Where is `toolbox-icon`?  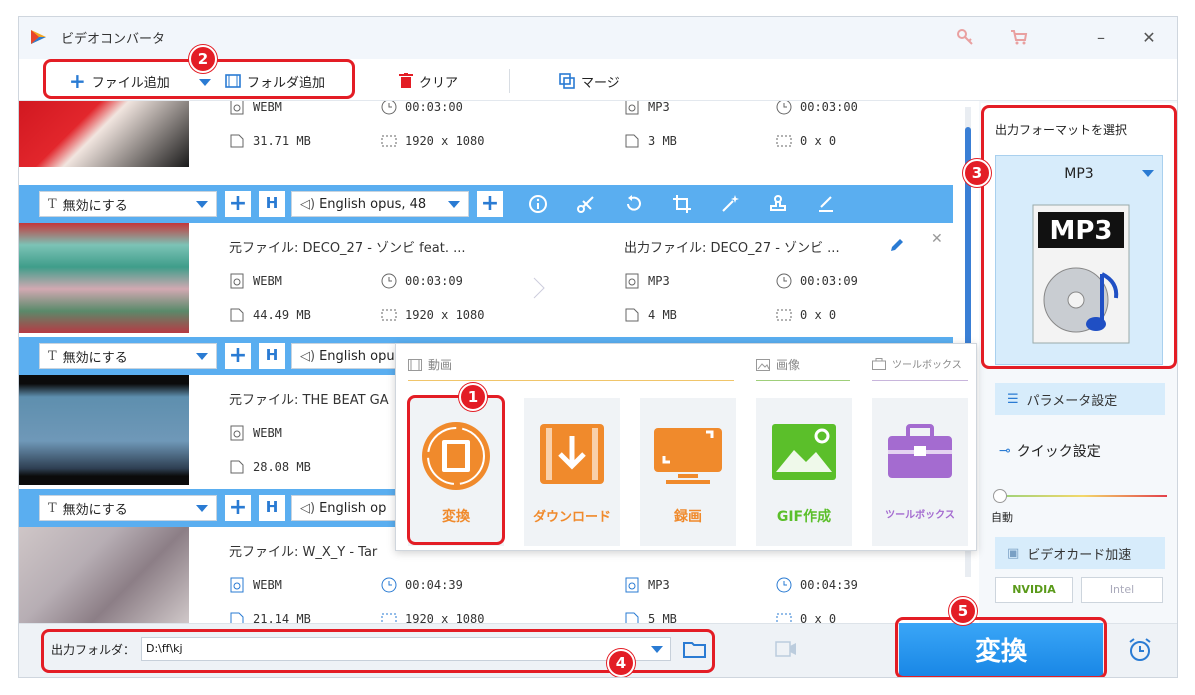 toolbox-icon is located at coordinates (879, 363).